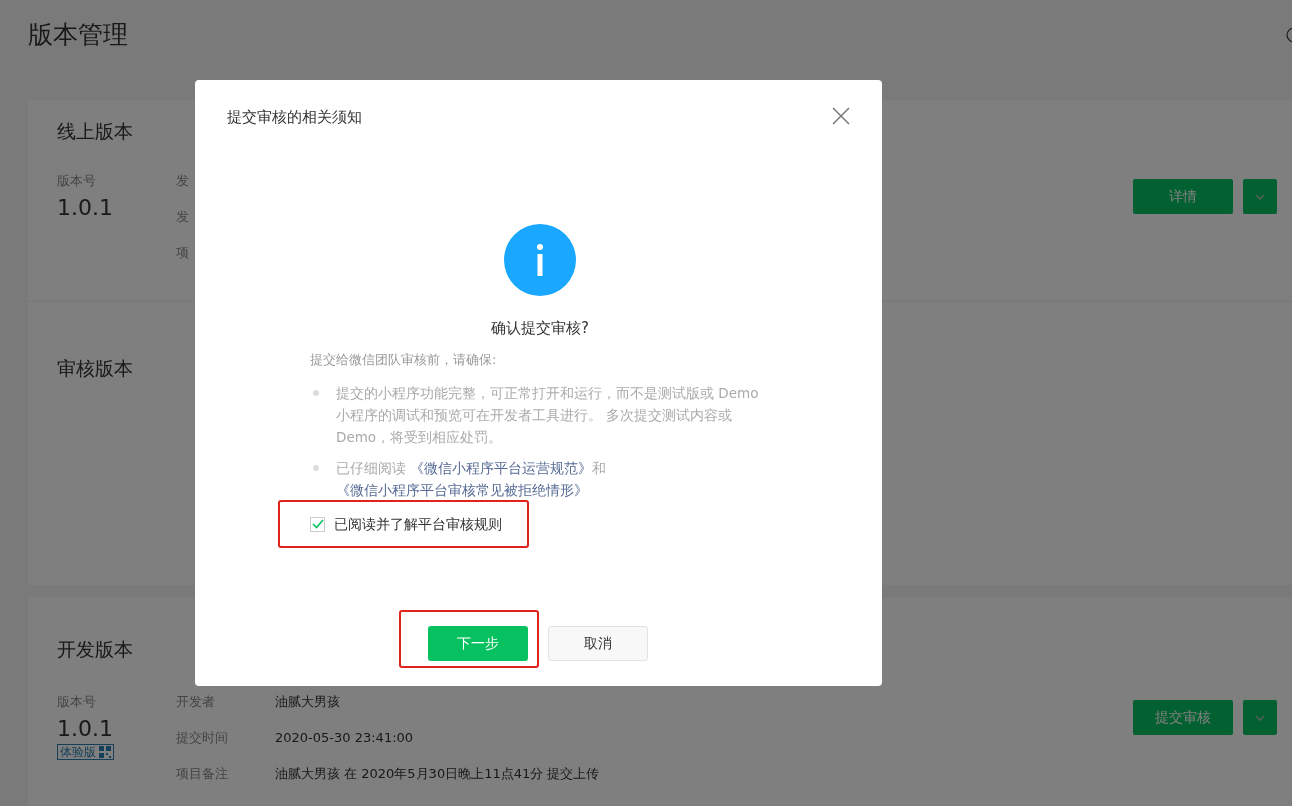 The height and width of the screenshot is (806, 1292). What do you see at coordinates (540, 524) in the screenshot?
I see `agreement-checkbox: 已阅读并了解平台审核规则` at bounding box center [540, 524].